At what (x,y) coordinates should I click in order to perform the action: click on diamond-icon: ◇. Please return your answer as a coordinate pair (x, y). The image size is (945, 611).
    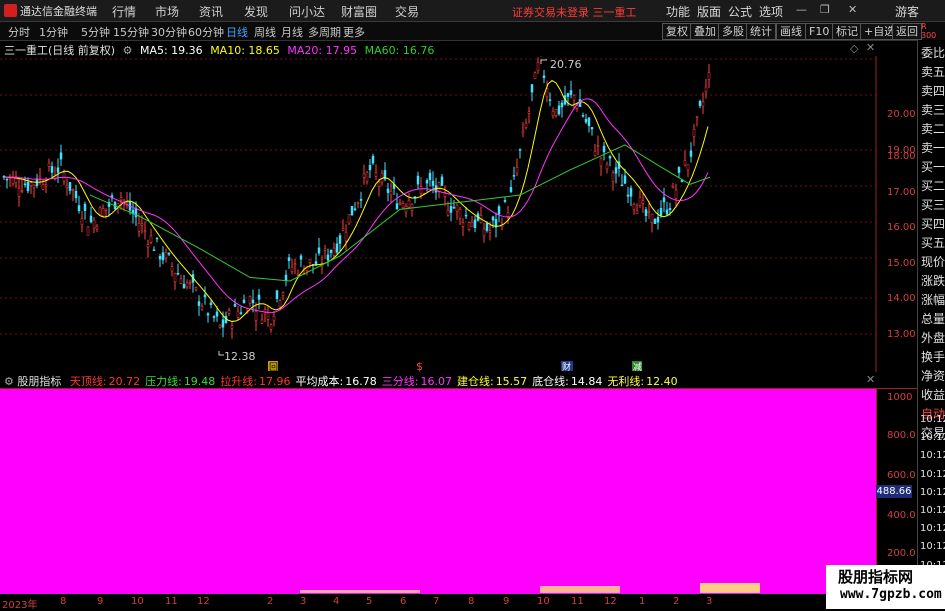
    Looking at the image, I should click on (854, 48).